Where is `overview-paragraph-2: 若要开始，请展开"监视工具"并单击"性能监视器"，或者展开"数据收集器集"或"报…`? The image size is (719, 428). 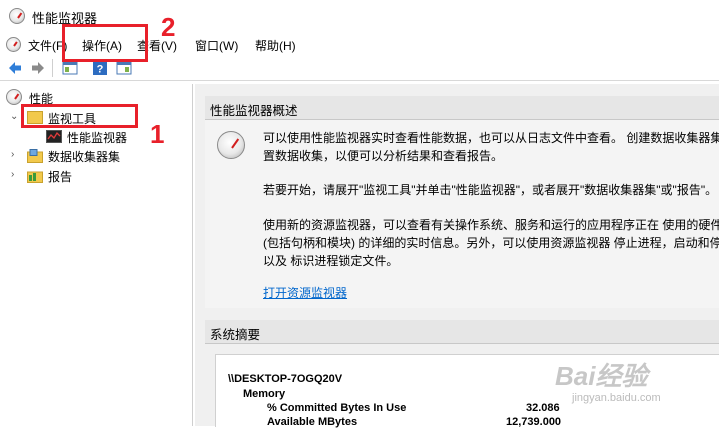
overview-paragraph-2: 若要开始，请展开"监视工具"并单击"性能监视器"，或者展开"数据收集器集"或"报… is located at coordinates (490, 190).